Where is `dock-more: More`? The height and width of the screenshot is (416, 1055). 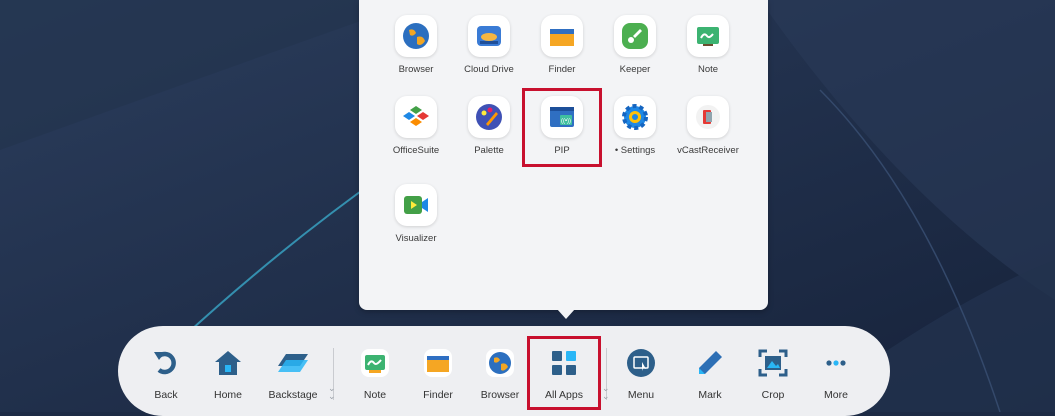 dock-more: More is located at coordinates (836, 373).